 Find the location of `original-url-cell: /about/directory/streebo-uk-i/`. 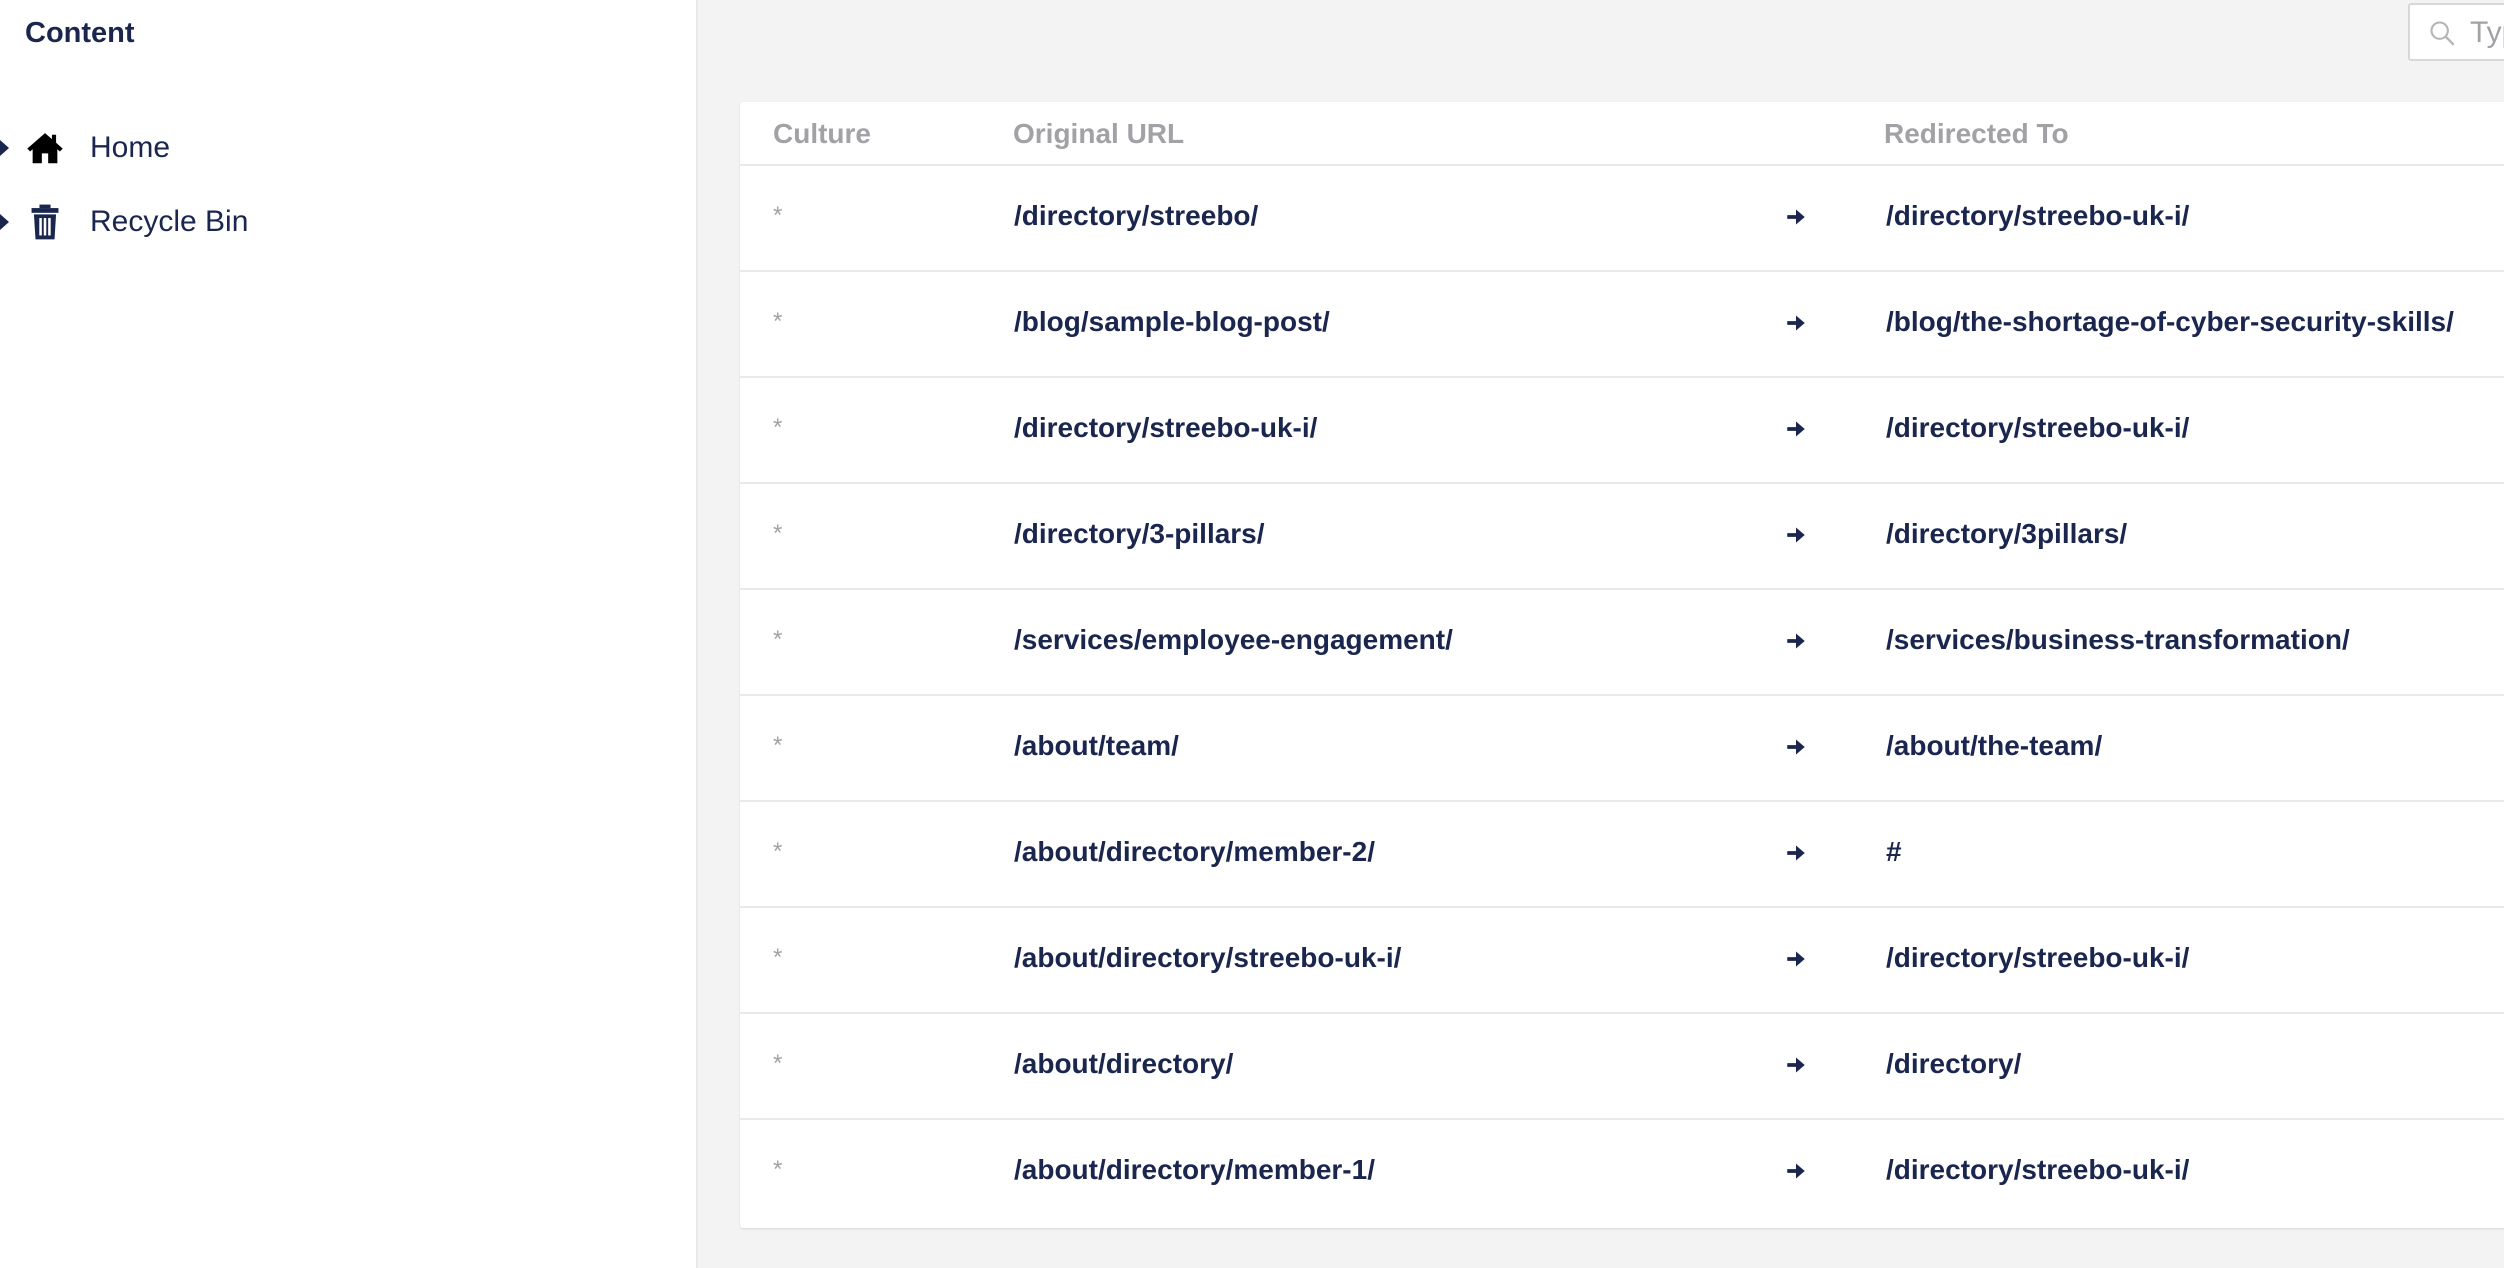

original-url-cell: /about/directory/streebo-uk-i/ is located at coordinates (1208, 957).